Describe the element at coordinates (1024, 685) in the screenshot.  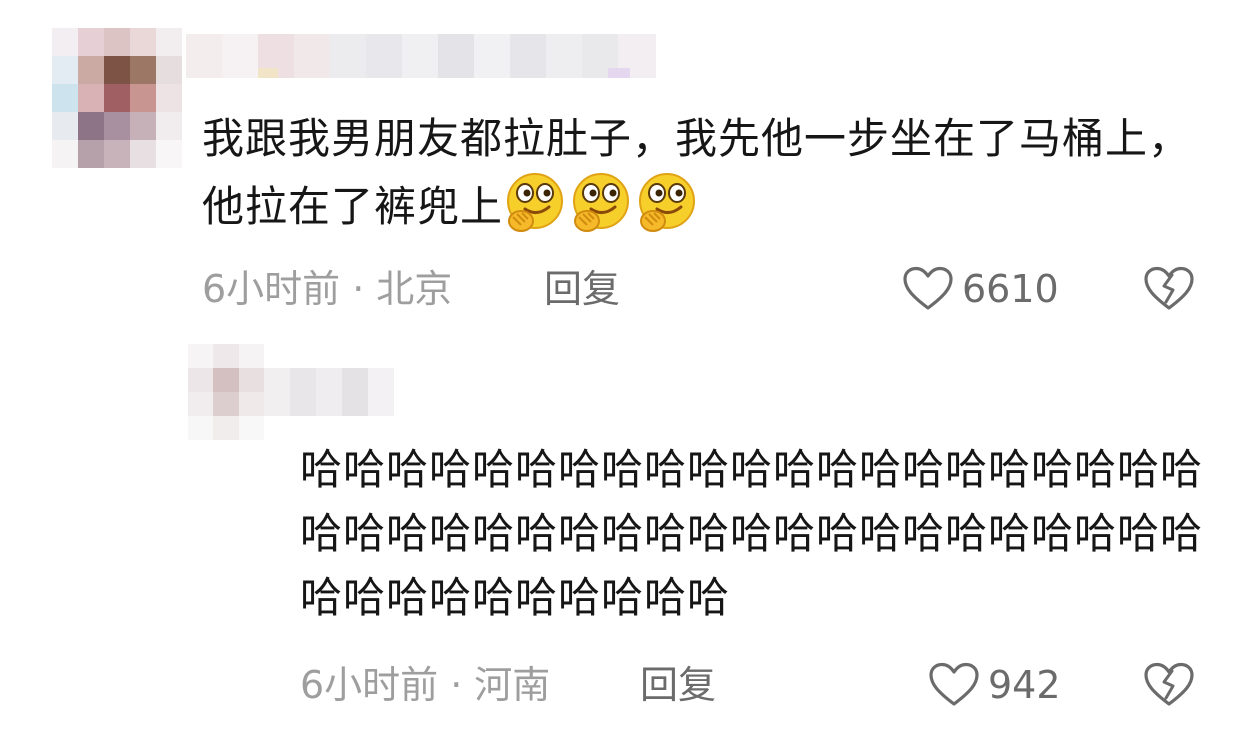
I see `like-count: 942` at that location.